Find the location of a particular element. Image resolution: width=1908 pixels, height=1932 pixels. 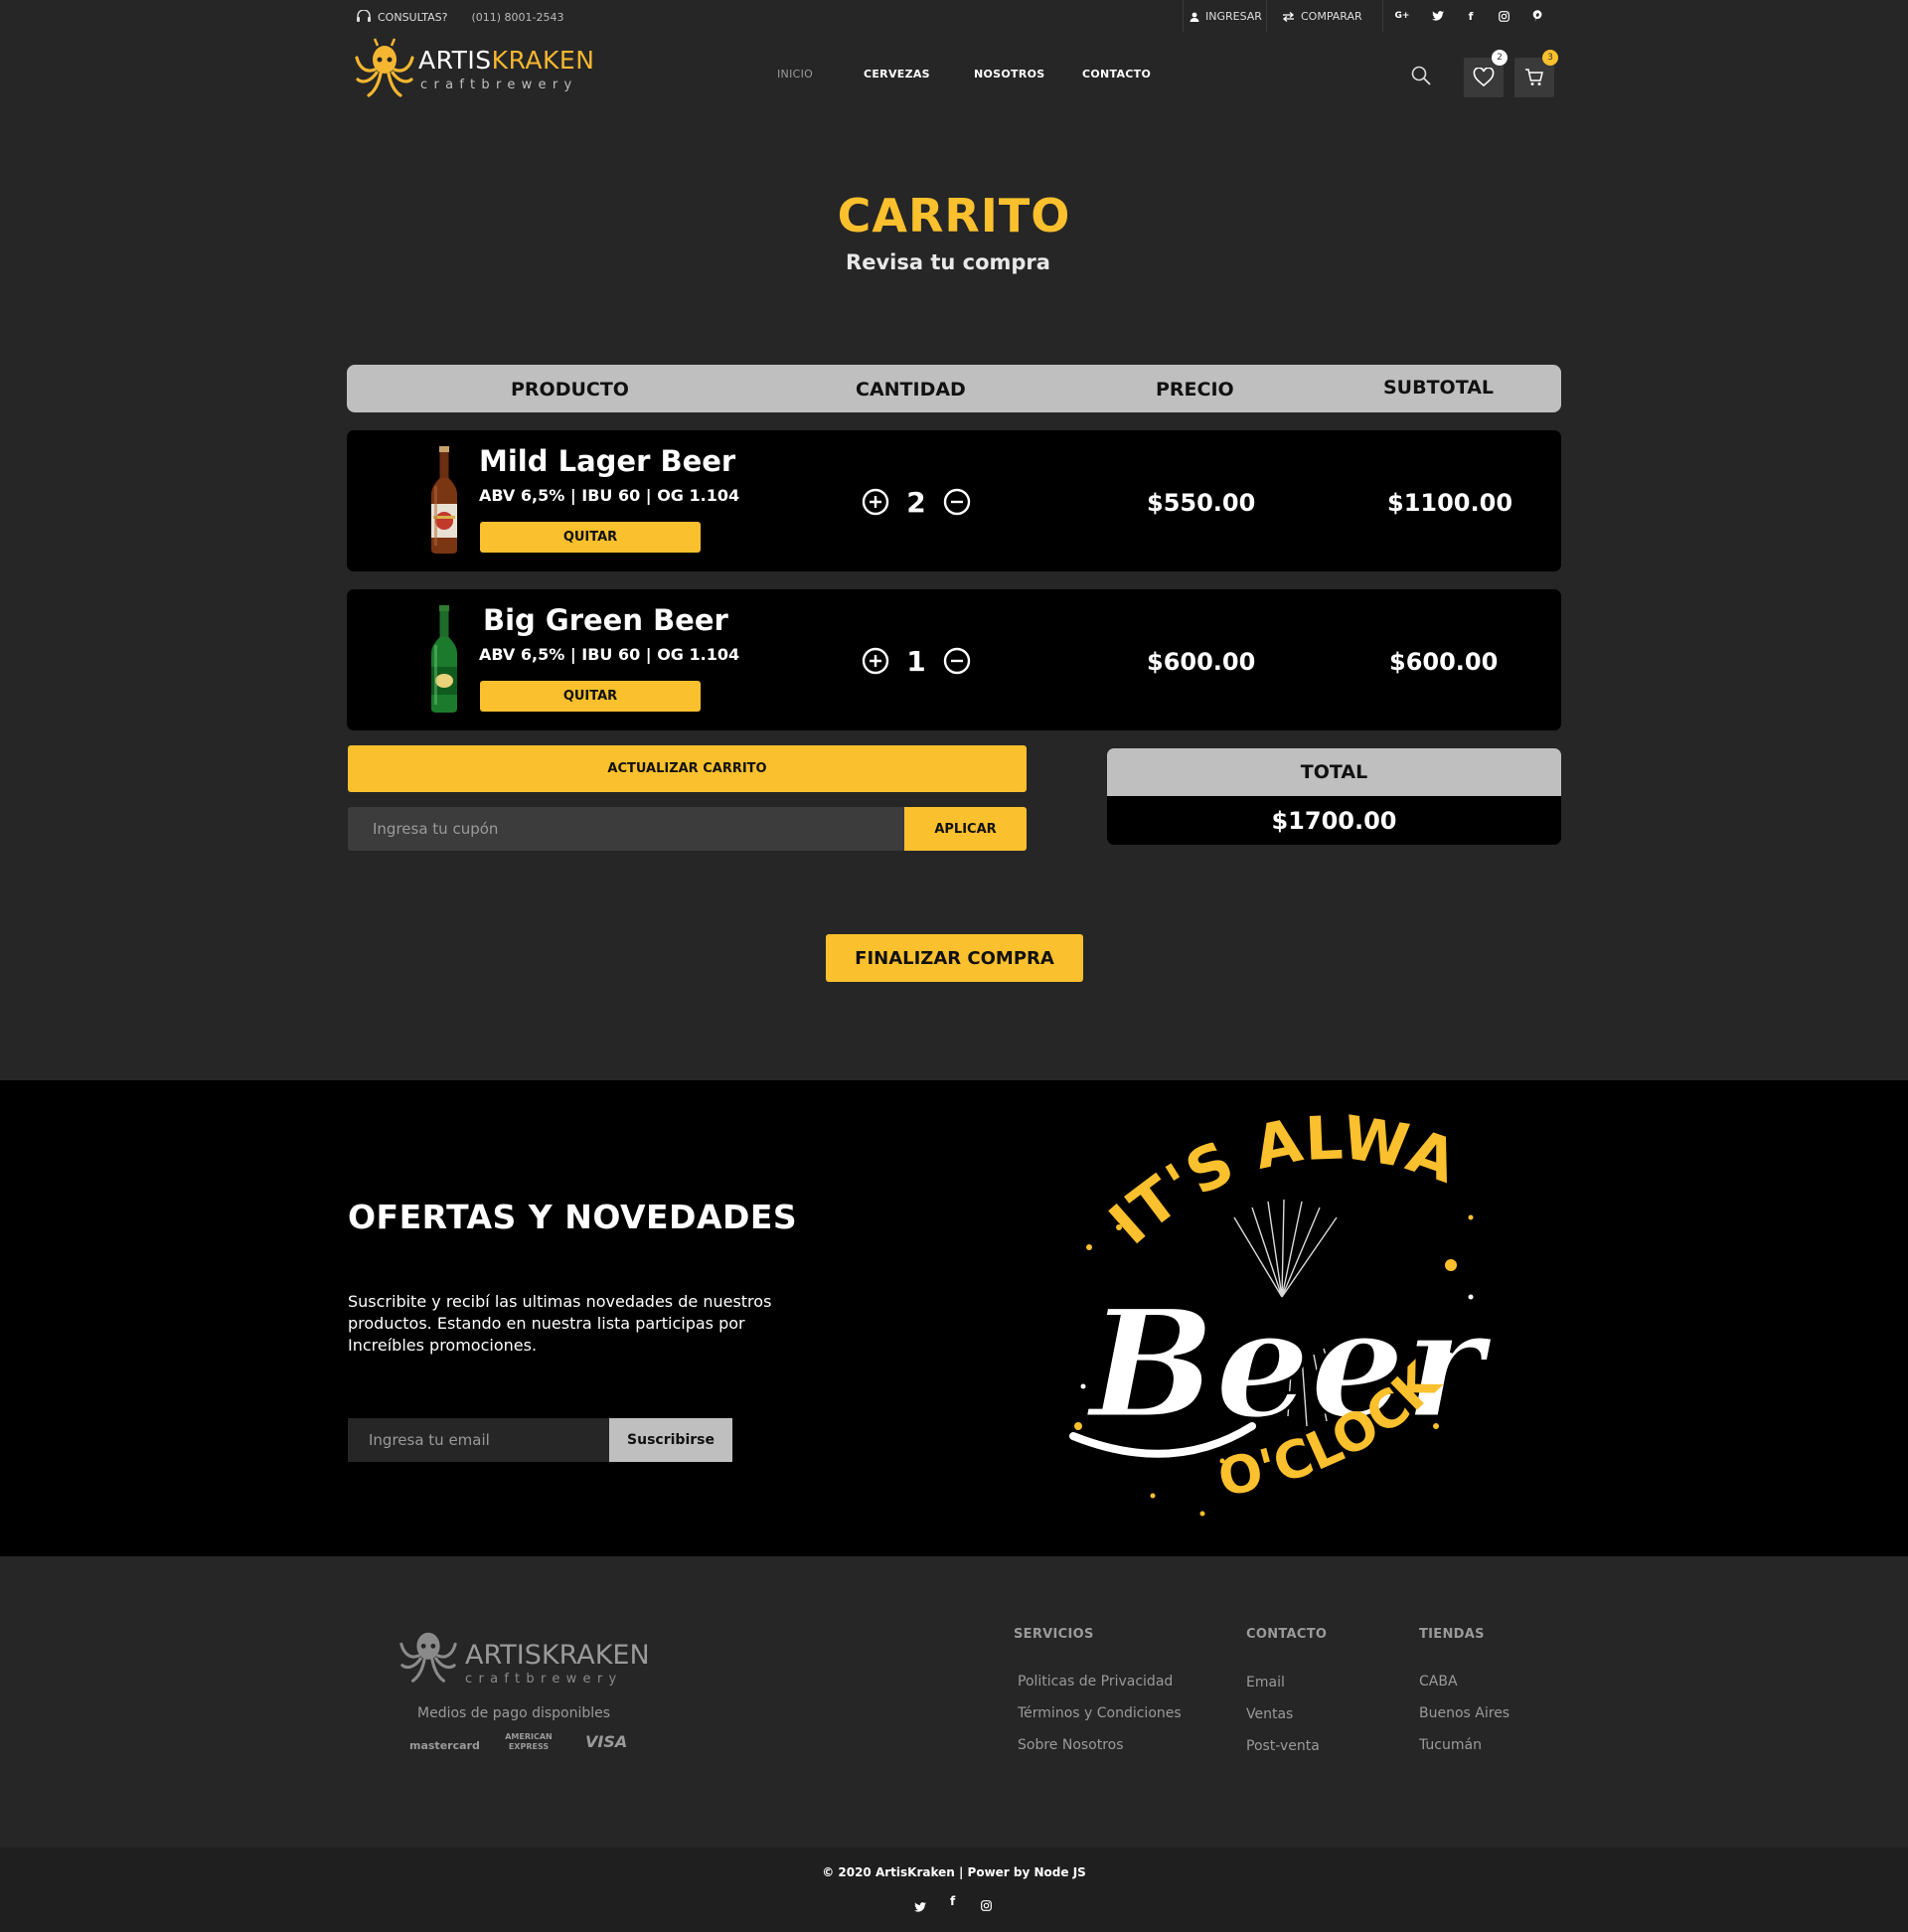

support-label: CONSULTAS? is located at coordinates (413, 17).